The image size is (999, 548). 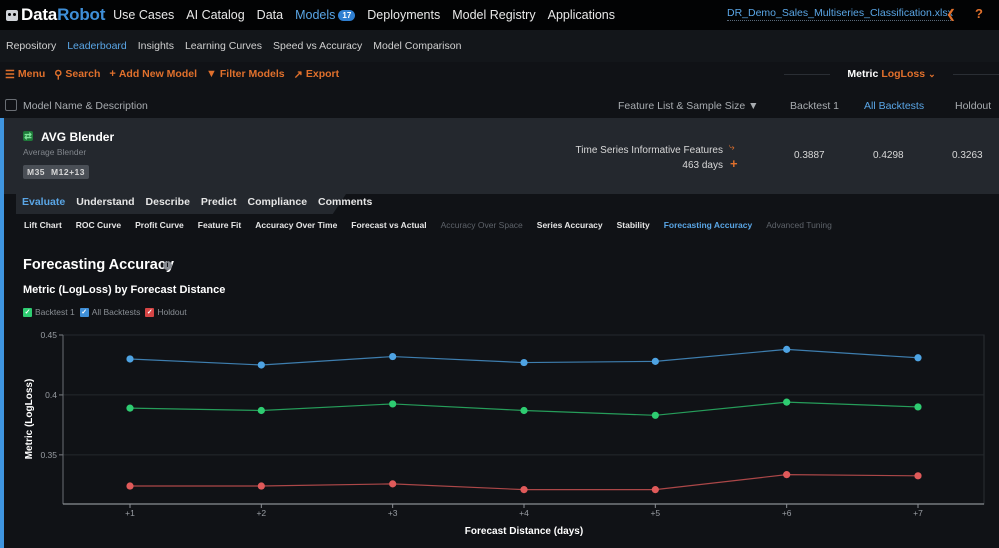 What do you see at coordinates (28, 136) in the screenshot?
I see `blender-icon: ⇄` at bounding box center [28, 136].